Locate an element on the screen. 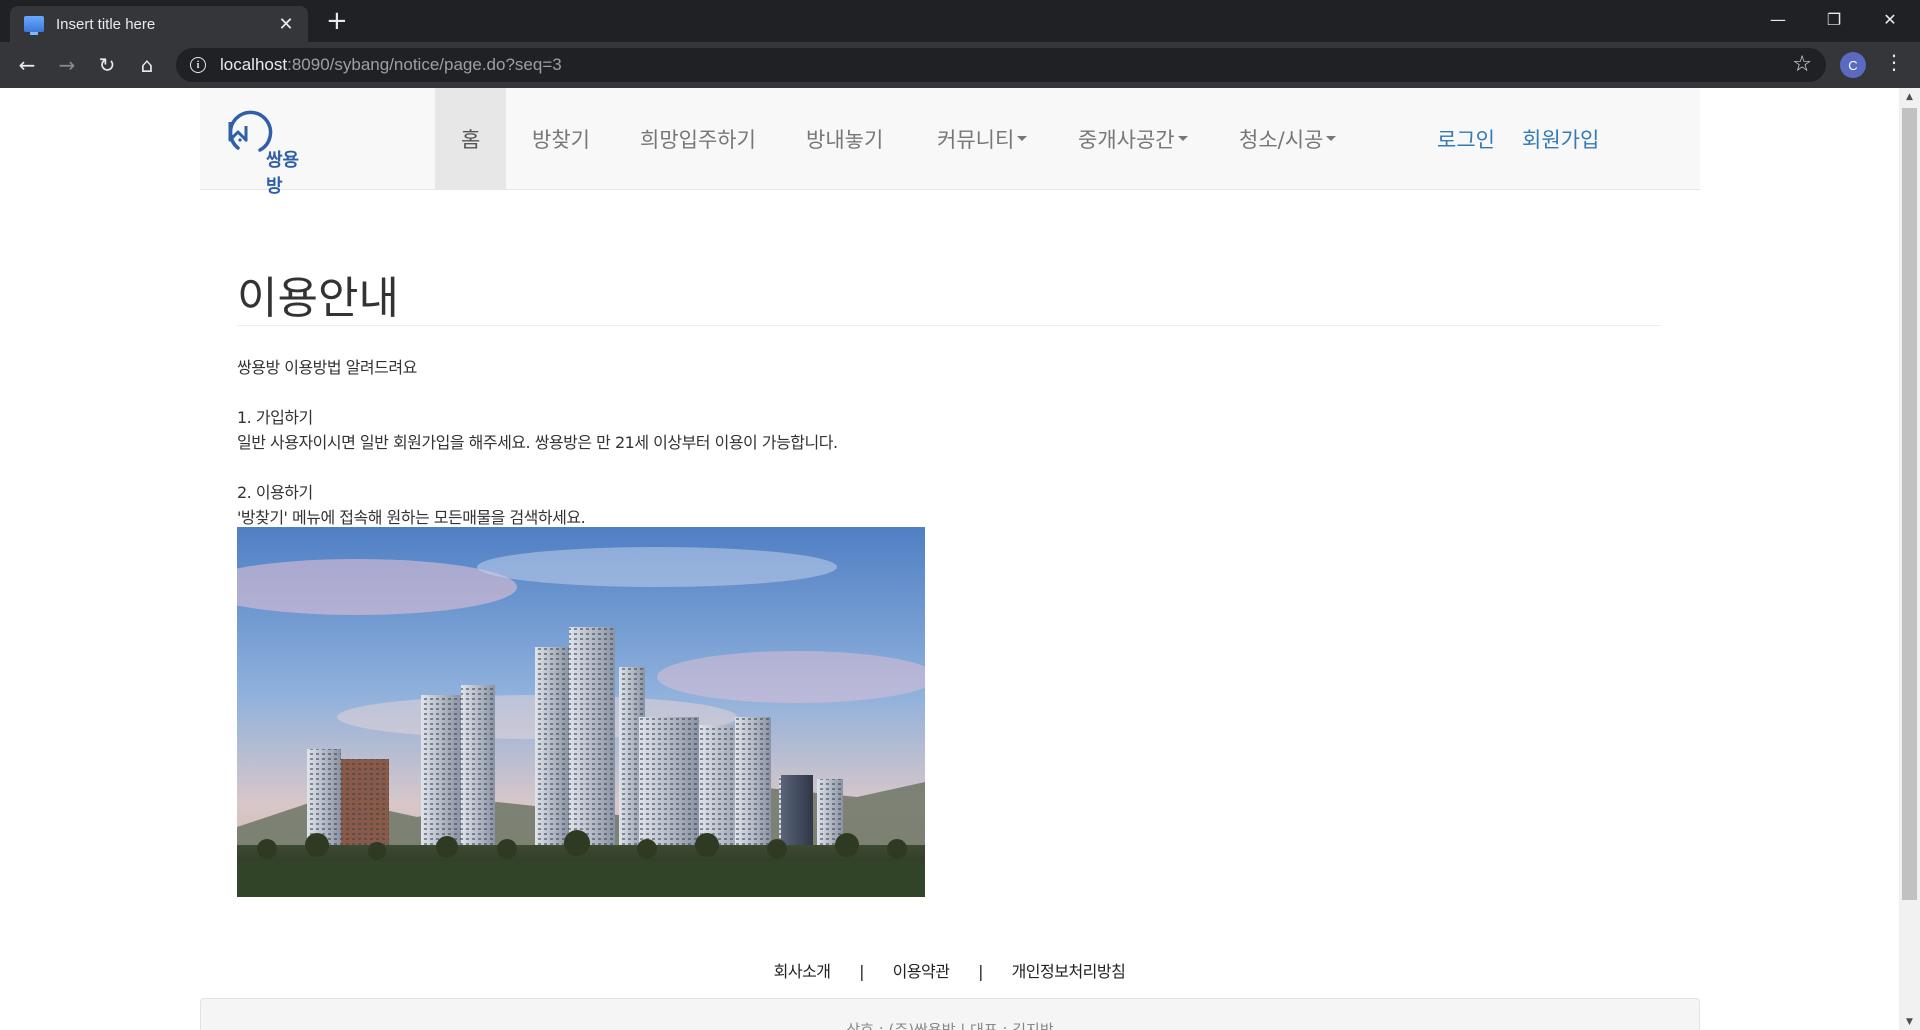 Image resolution: width=1920 pixels, height=1030 pixels. nav-hope-move-in: 희망입주하기 is located at coordinates (698, 138).